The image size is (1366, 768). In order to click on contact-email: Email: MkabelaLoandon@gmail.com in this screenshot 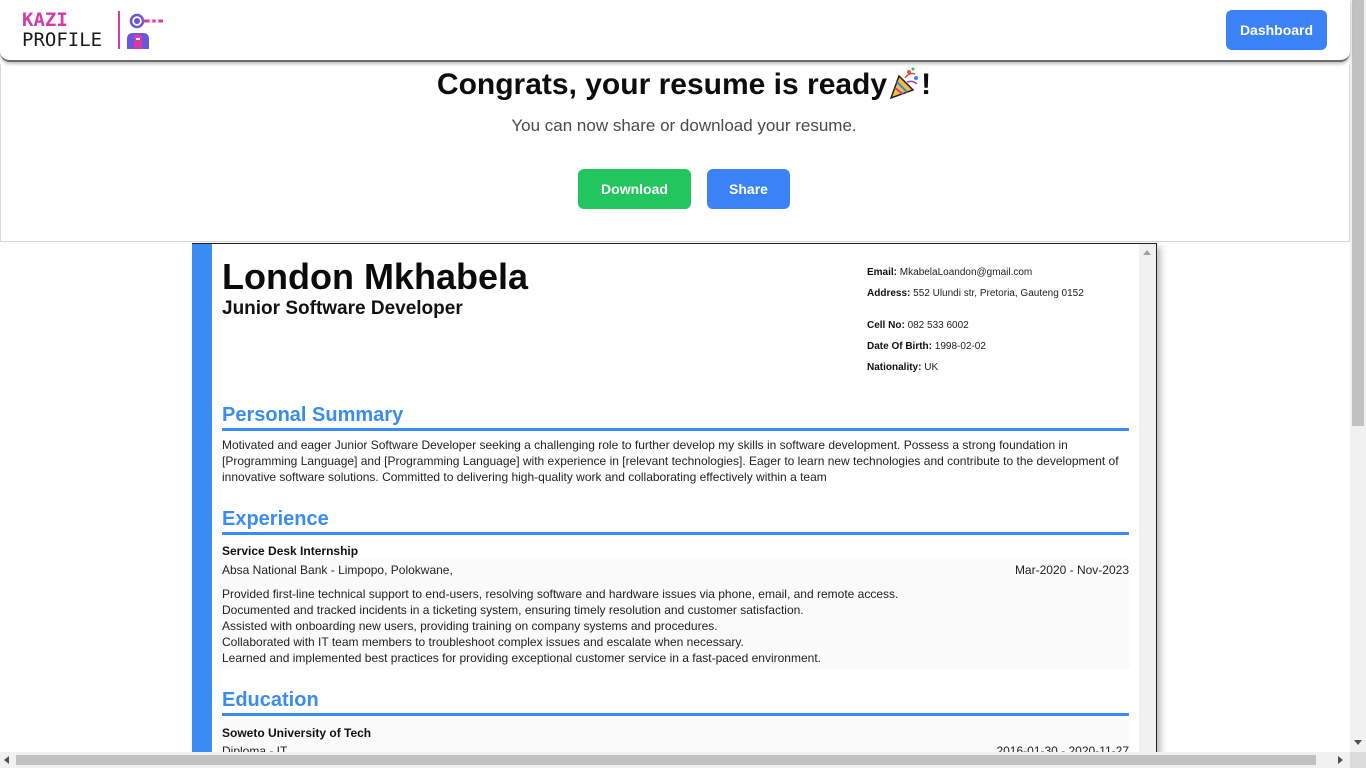, I will do `click(949, 272)`.